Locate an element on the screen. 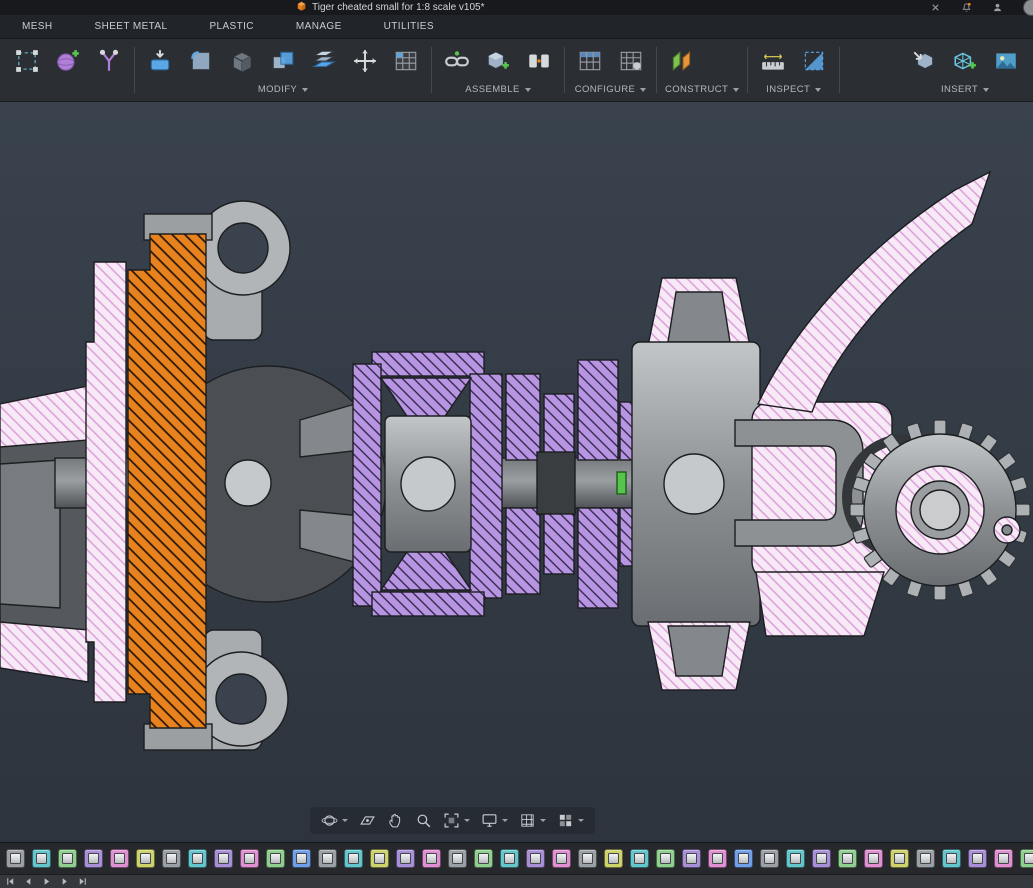  offset-face-button is located at coordinates (324, 61).